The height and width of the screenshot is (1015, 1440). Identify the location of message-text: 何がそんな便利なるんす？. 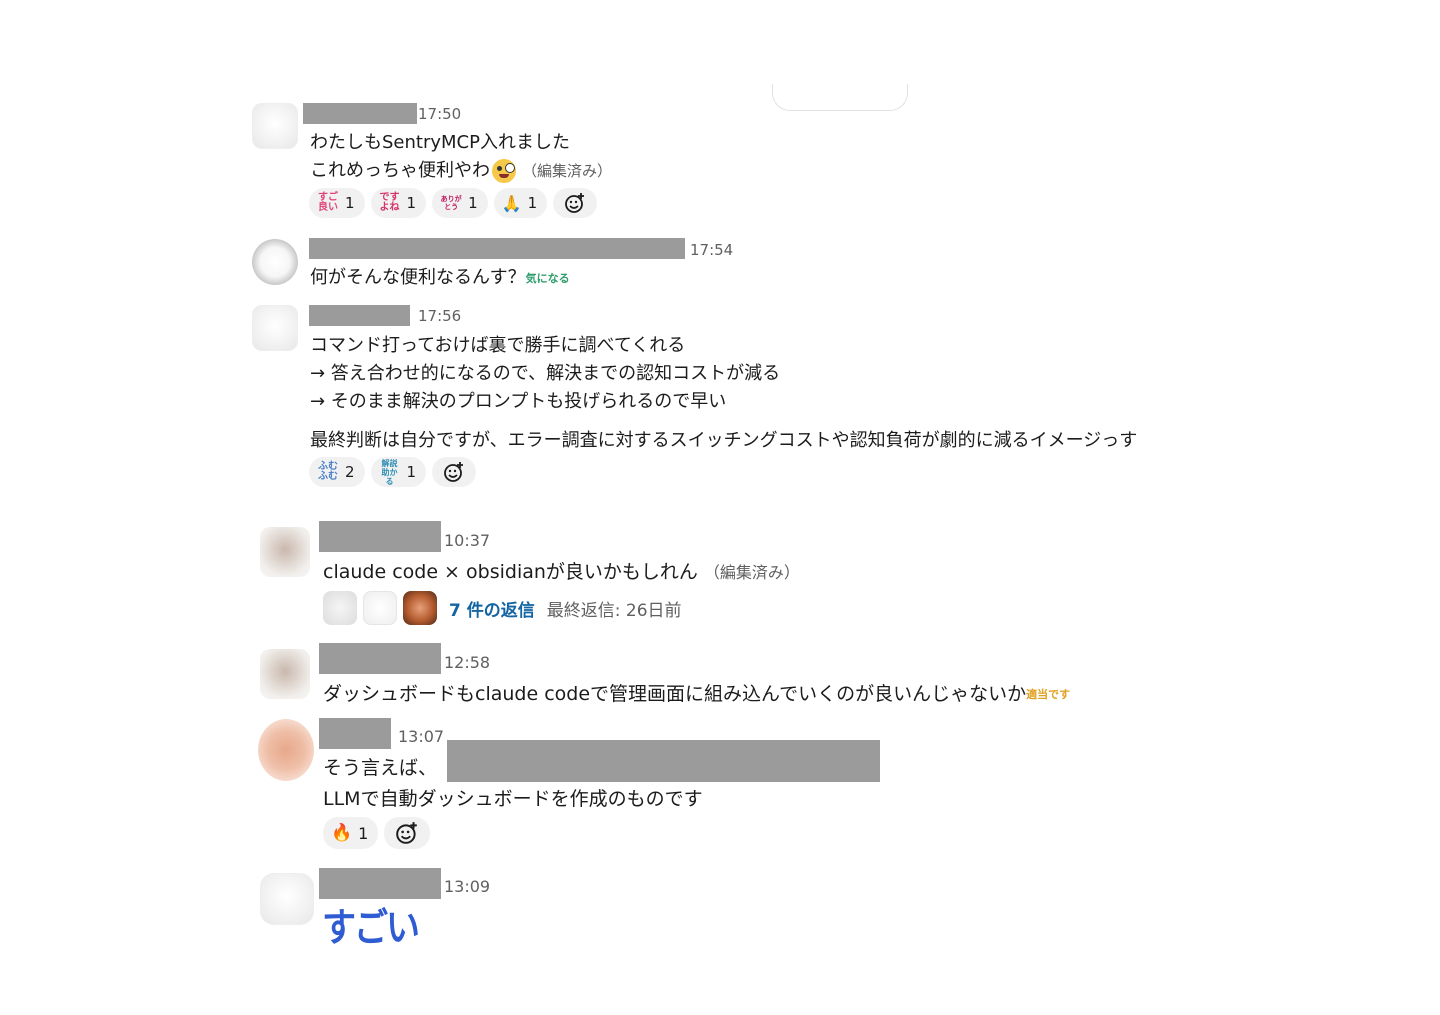
(418, 277).